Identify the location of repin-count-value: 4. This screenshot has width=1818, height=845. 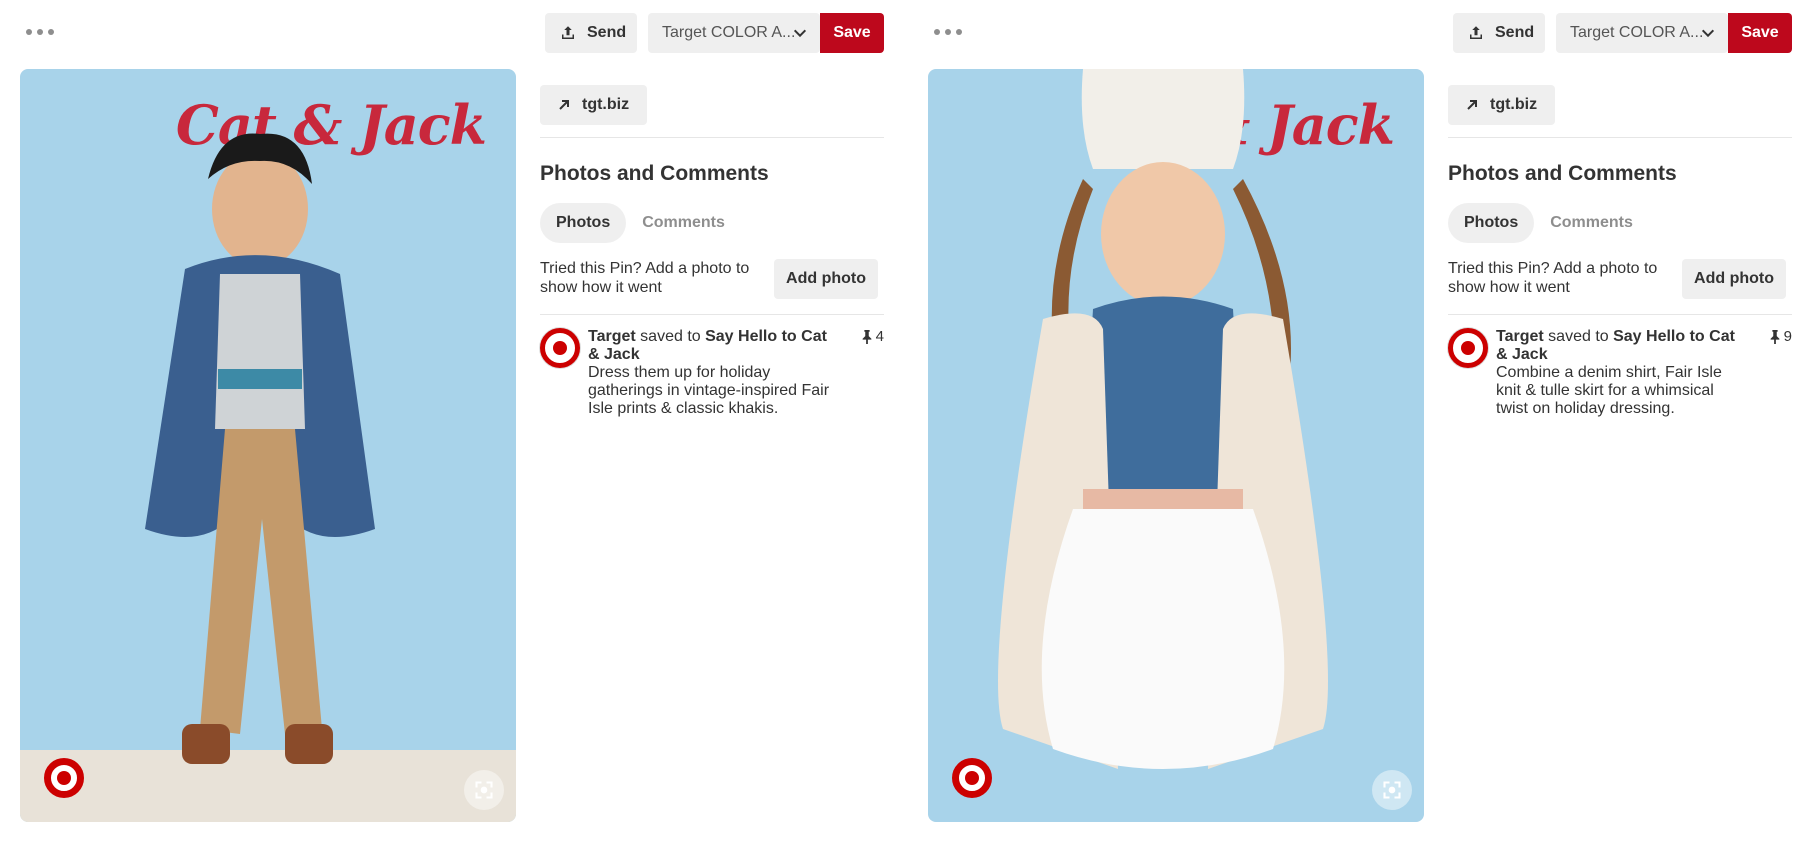
(879, 336).